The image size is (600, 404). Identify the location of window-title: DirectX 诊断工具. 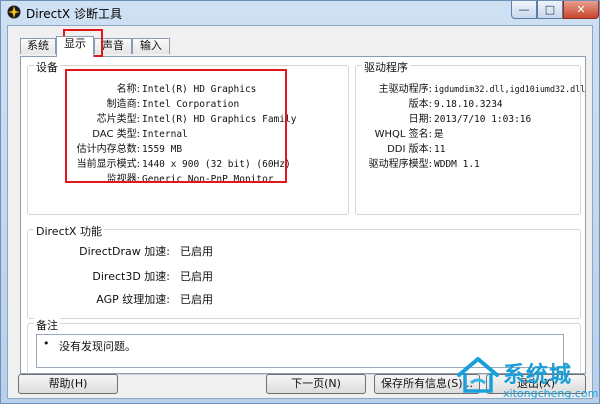
(74, 14).